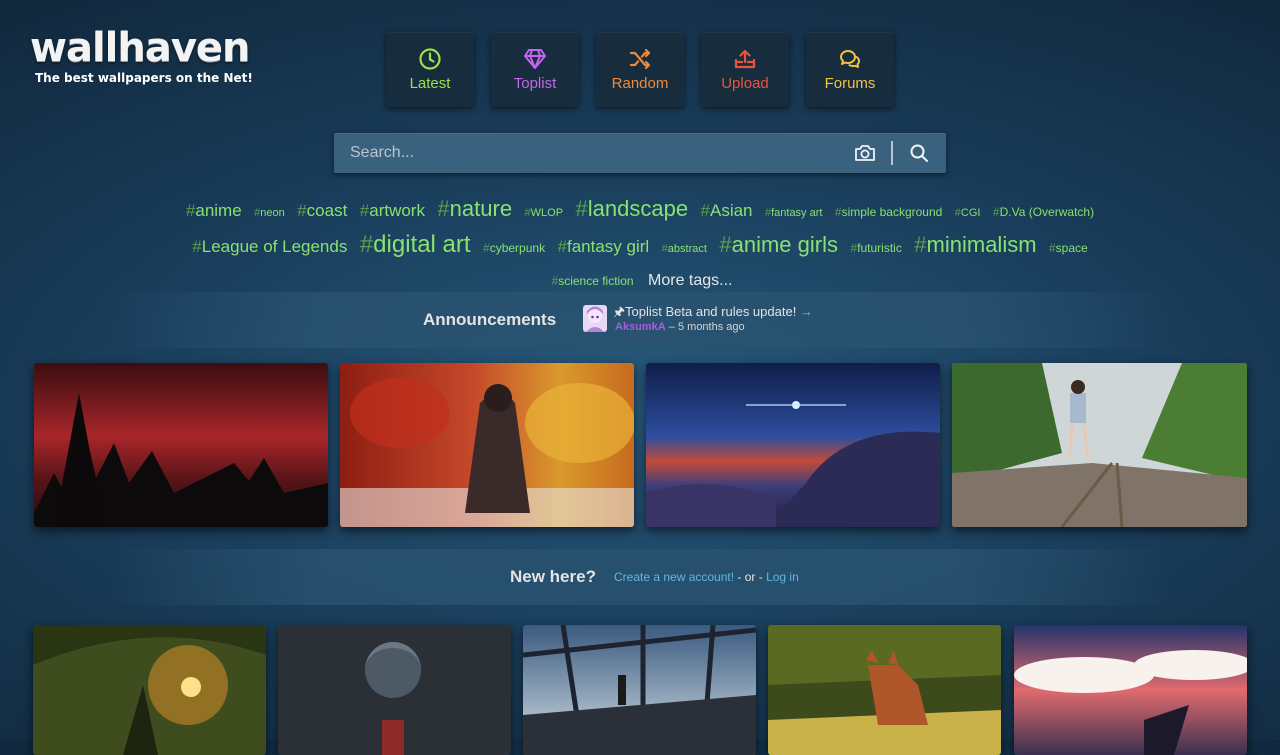 Image resolution: width=1280 pixels, height=755 pixels. What do you see at coordinates (595, 318) in the screenshot?
I see `avatar` at bounding box center [595, 318].